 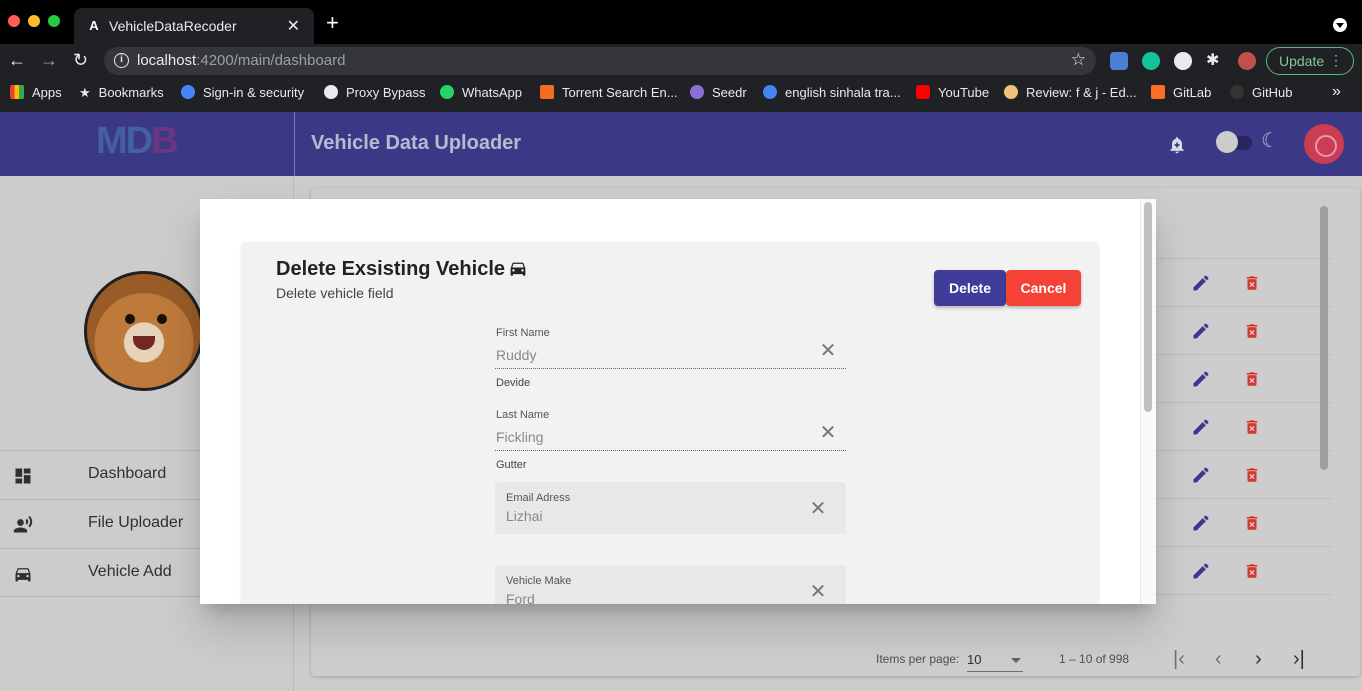 I want to click on bookmark-star-icon: ☆, so click(x=1078, y=60).